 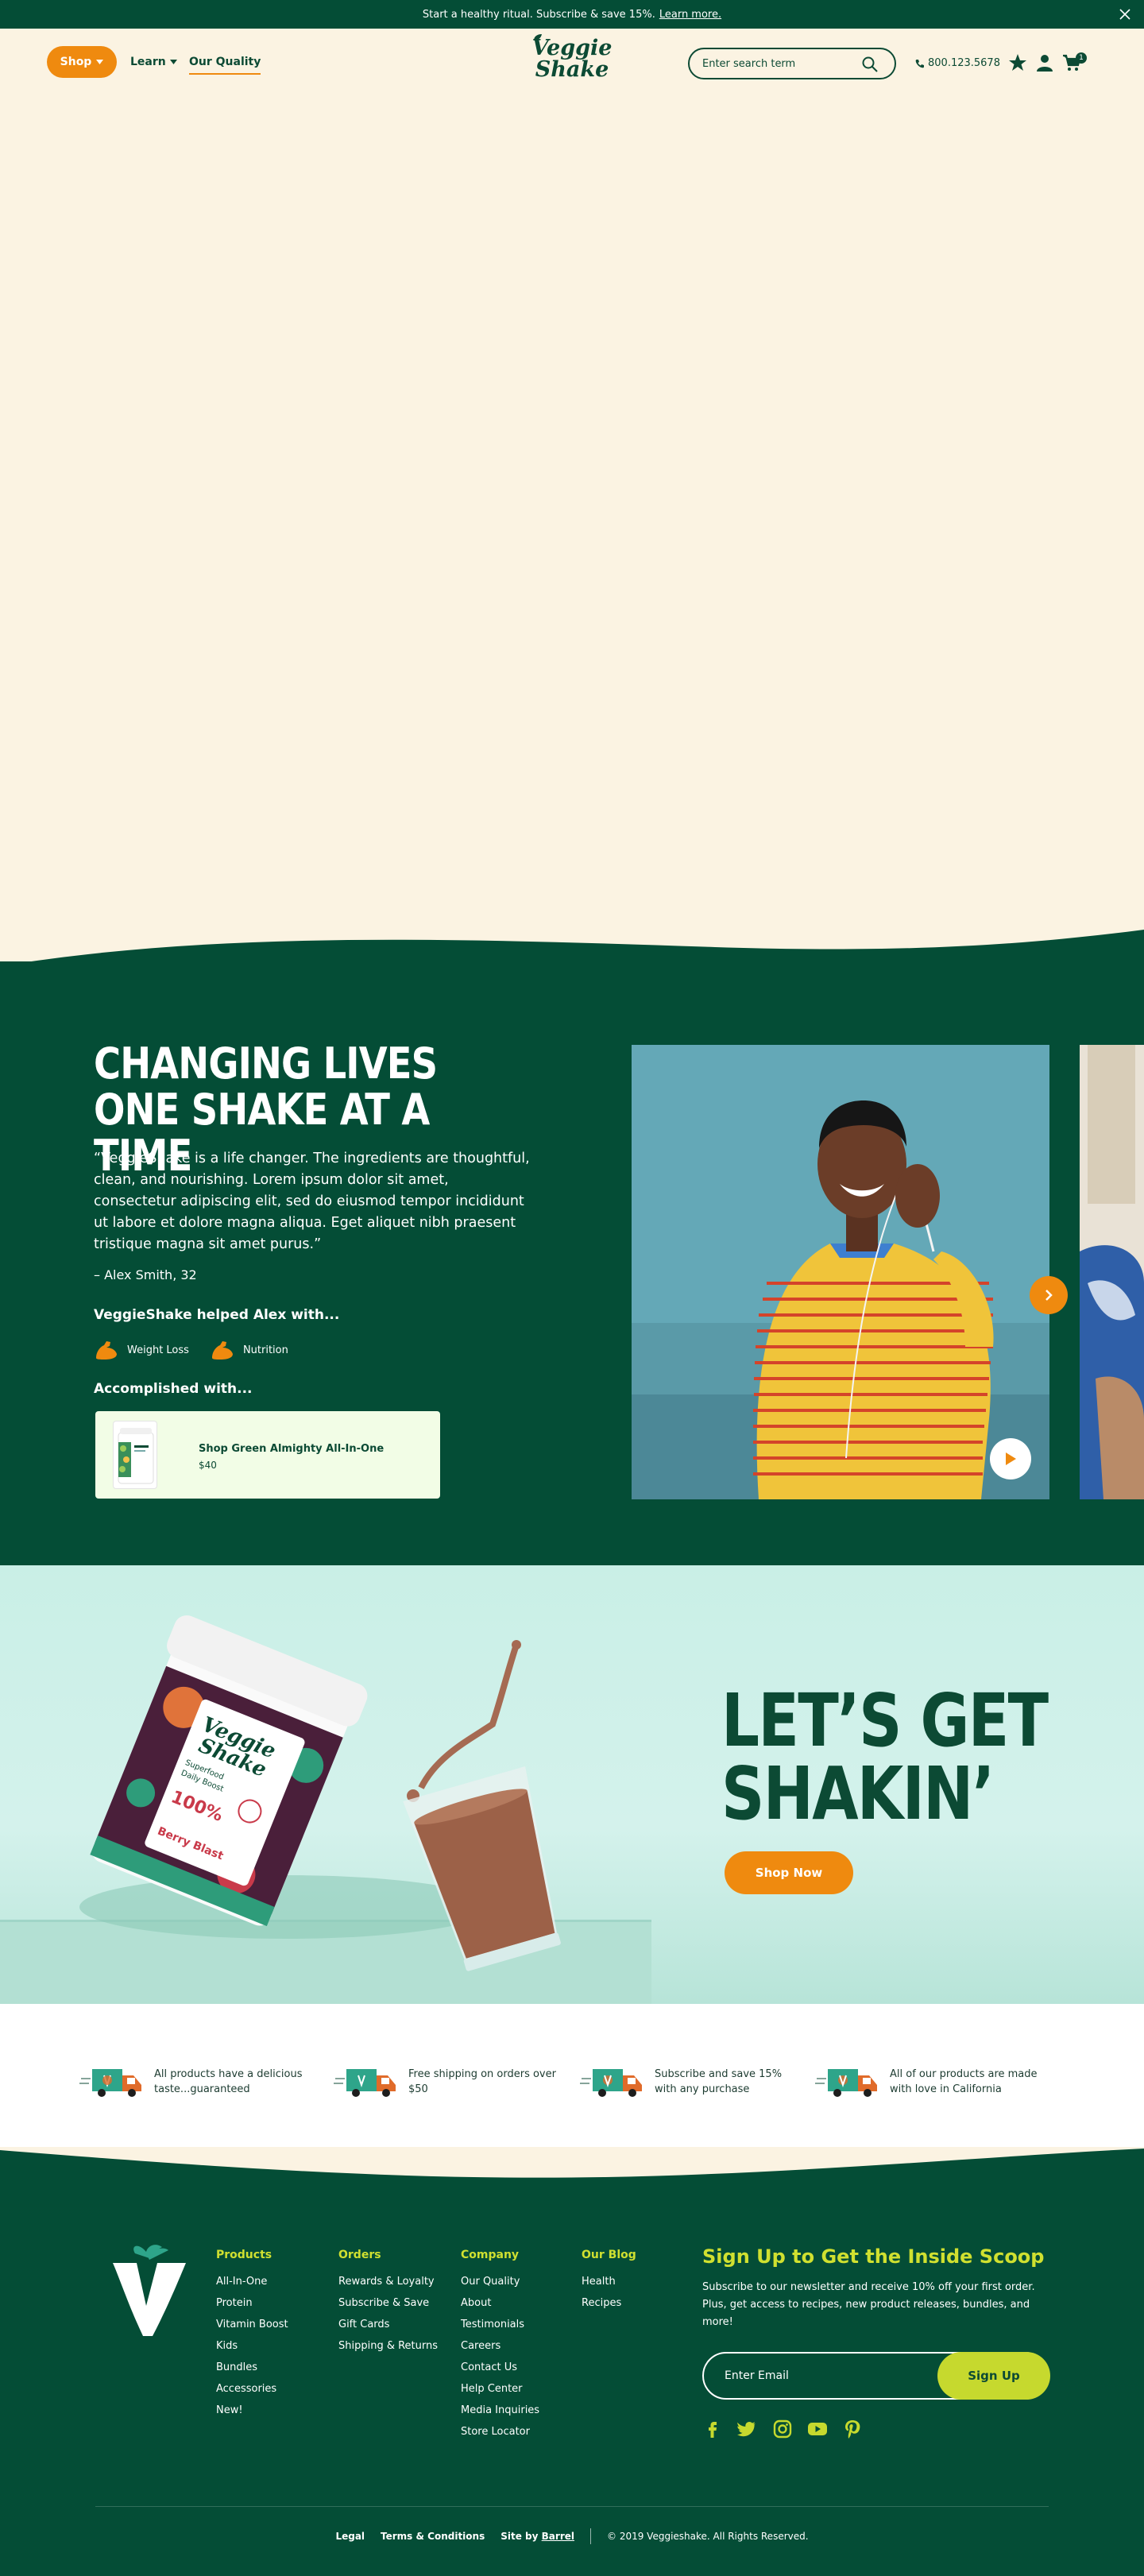 I want to click on our-quality-link: Our Quality, so click(x=225, y=65).